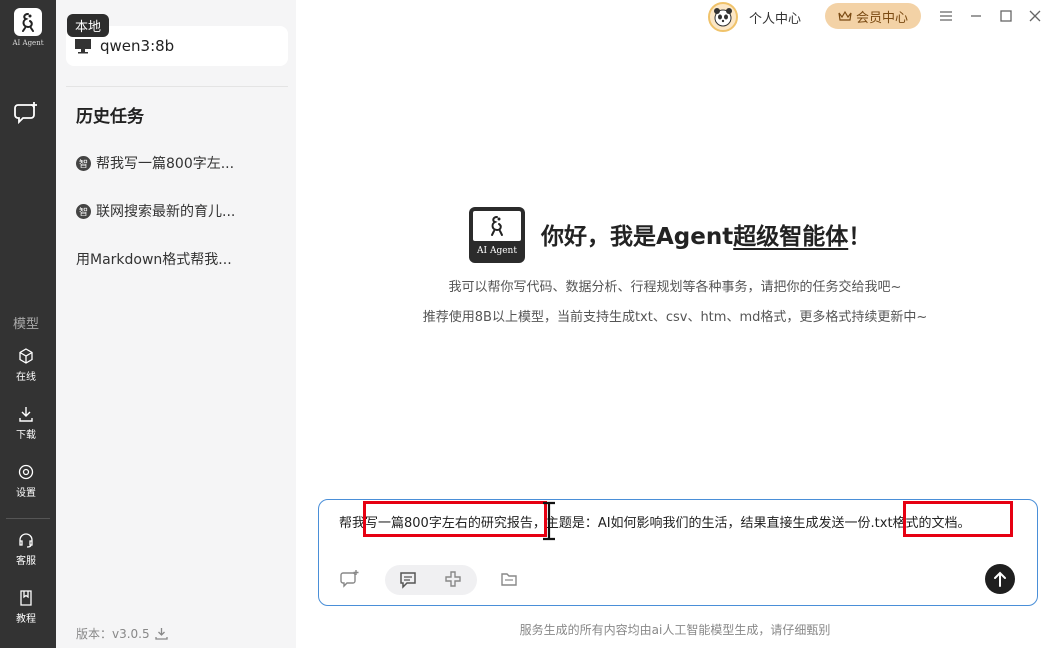 The height and width of the screenshot is (648, 1054). I want to click on rail-item-label: 下载, so click(26, 435).